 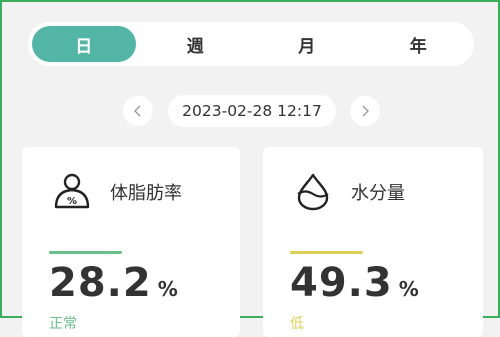 I want to click on tab-week: 週, so click(x=196, y=44).